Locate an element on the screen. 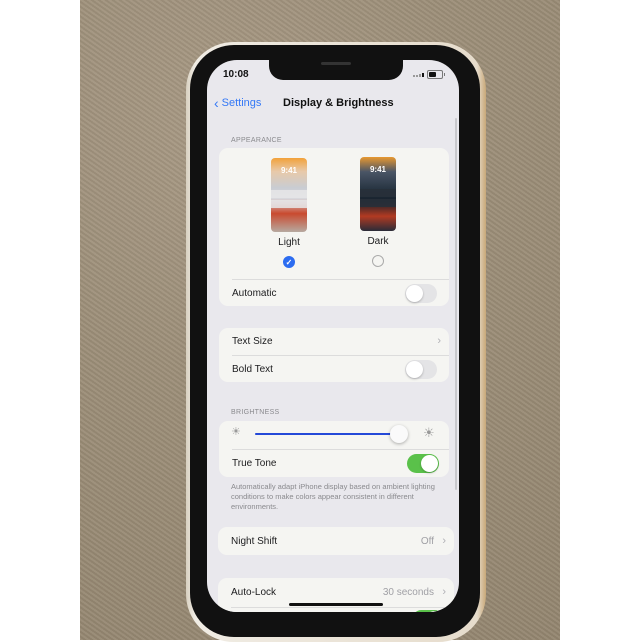 The width and height of the screenshot is (640, 642). scrollbar is located at coordinates (456, 304).